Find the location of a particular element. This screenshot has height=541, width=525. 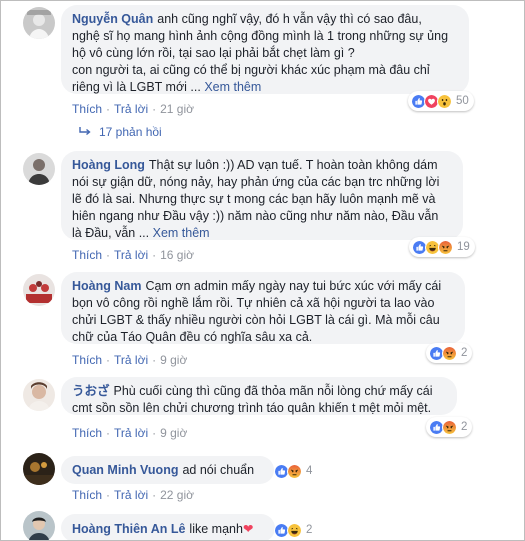

comment-bubble: Hoàng Thiên An Lê like mạnh❤ is located at coordinates (168, 527).